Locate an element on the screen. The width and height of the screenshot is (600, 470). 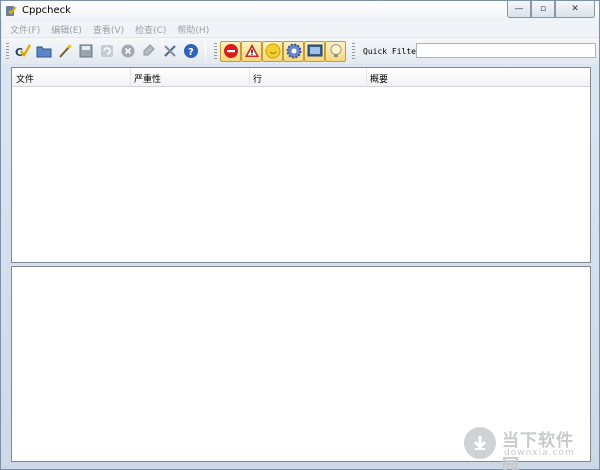
error-icon is located at coordinates (230, 51).